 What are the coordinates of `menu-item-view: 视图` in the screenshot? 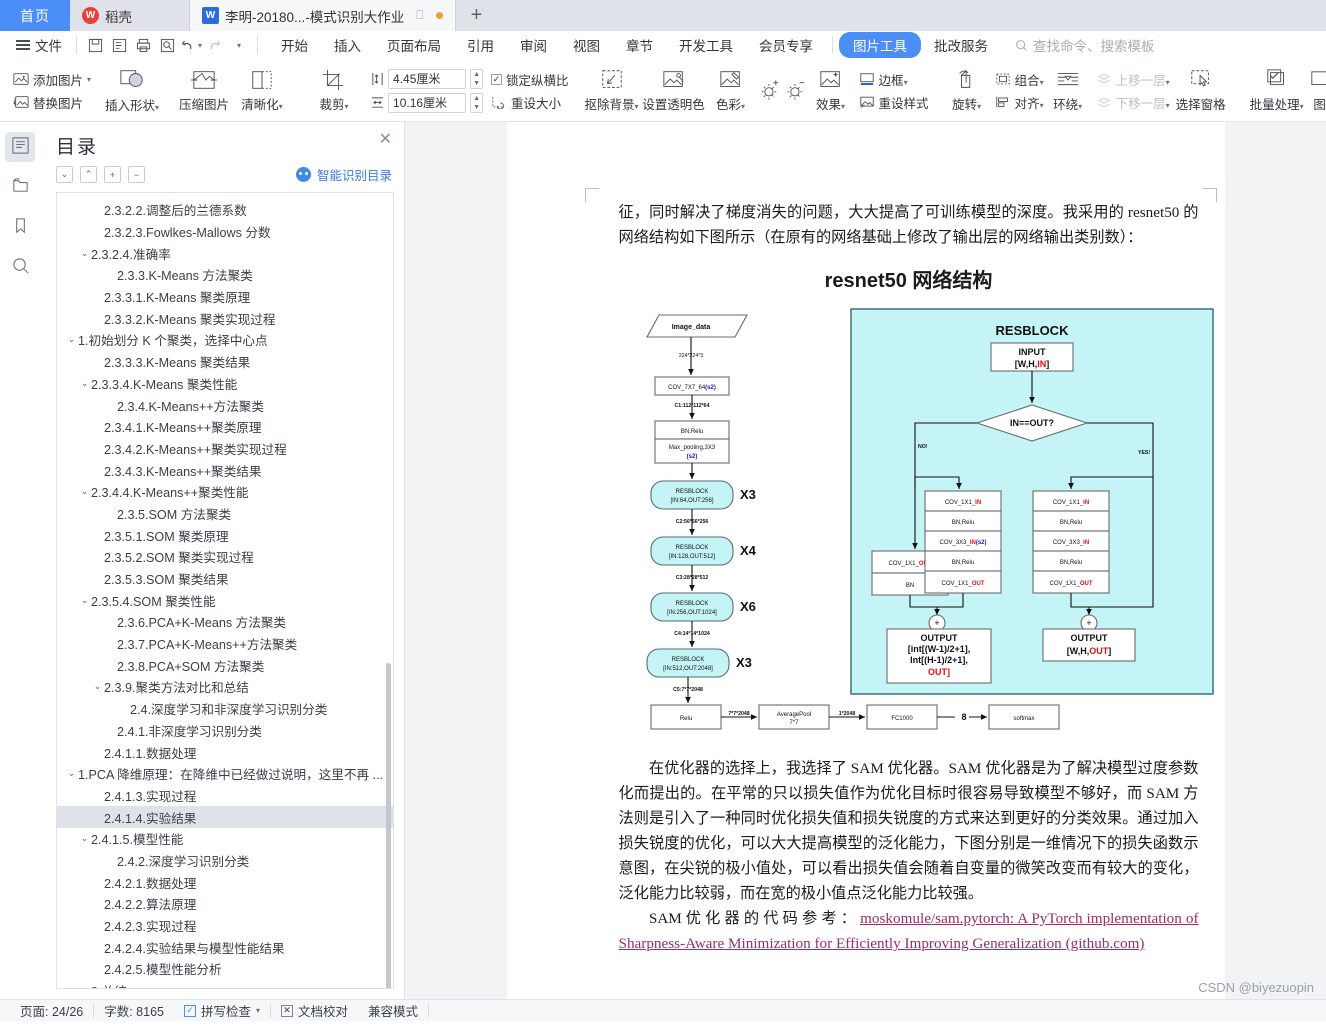 It's located at (586, 45).